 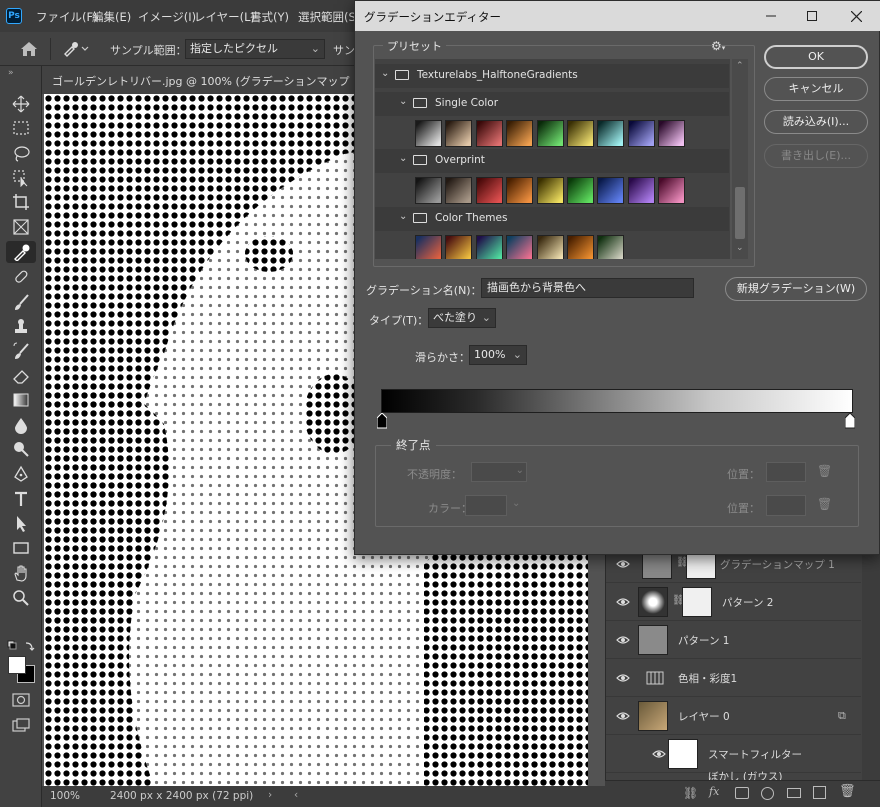 What do you see at coordinates (21, 351) in the screenshot?
I see `history-brush-tool-button` at bounding box center [21, 351].